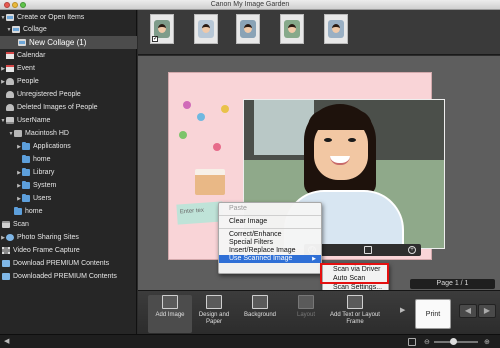  I want to click on zoom-out-icon: ⊖, so click(427, 342).